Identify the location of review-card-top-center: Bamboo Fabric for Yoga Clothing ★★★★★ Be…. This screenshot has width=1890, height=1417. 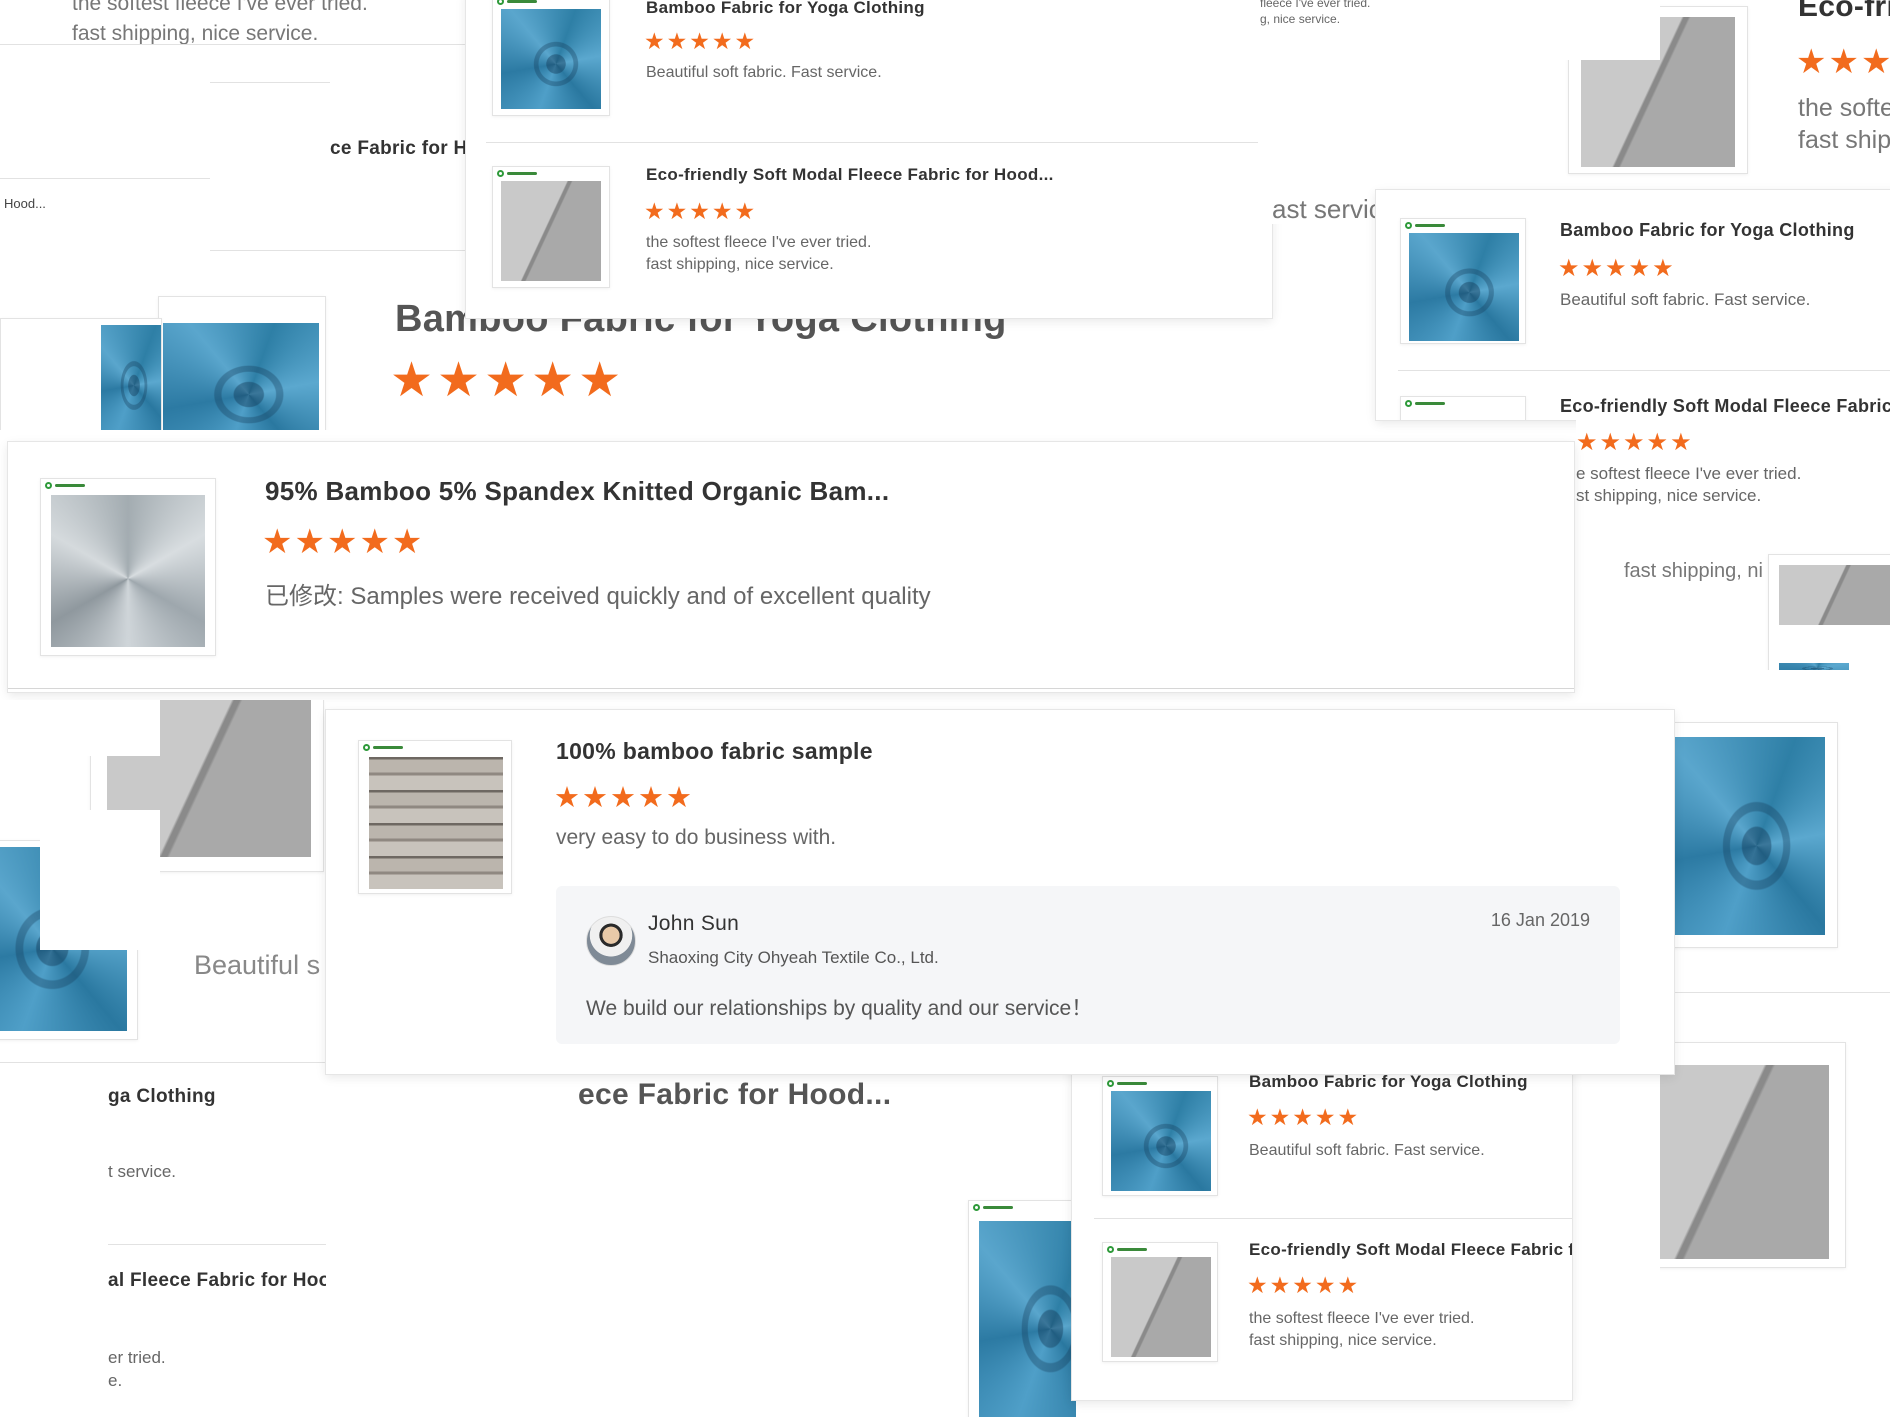
(869, 159).